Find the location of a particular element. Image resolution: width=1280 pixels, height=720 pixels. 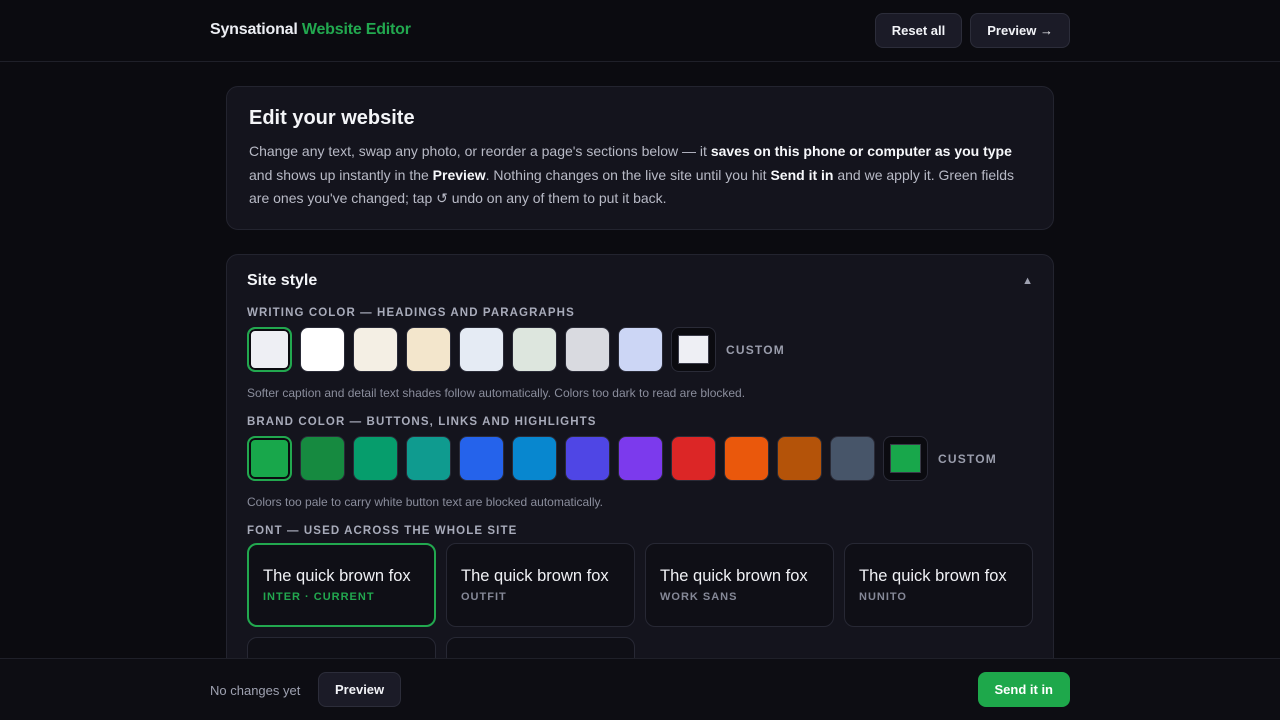

brand-color-custom-preview is located at coordinates (905, 458).